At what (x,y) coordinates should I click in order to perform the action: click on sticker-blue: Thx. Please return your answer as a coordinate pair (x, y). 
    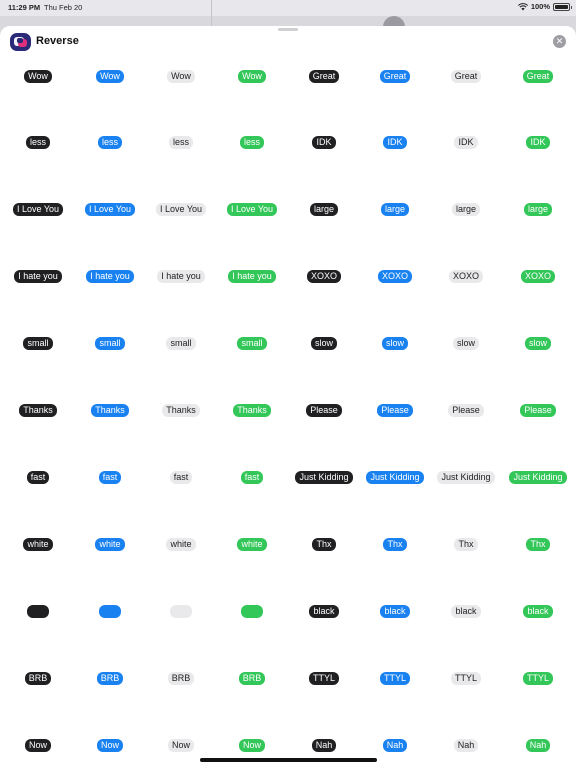
    Looking at the image, I should click on (395, 544).